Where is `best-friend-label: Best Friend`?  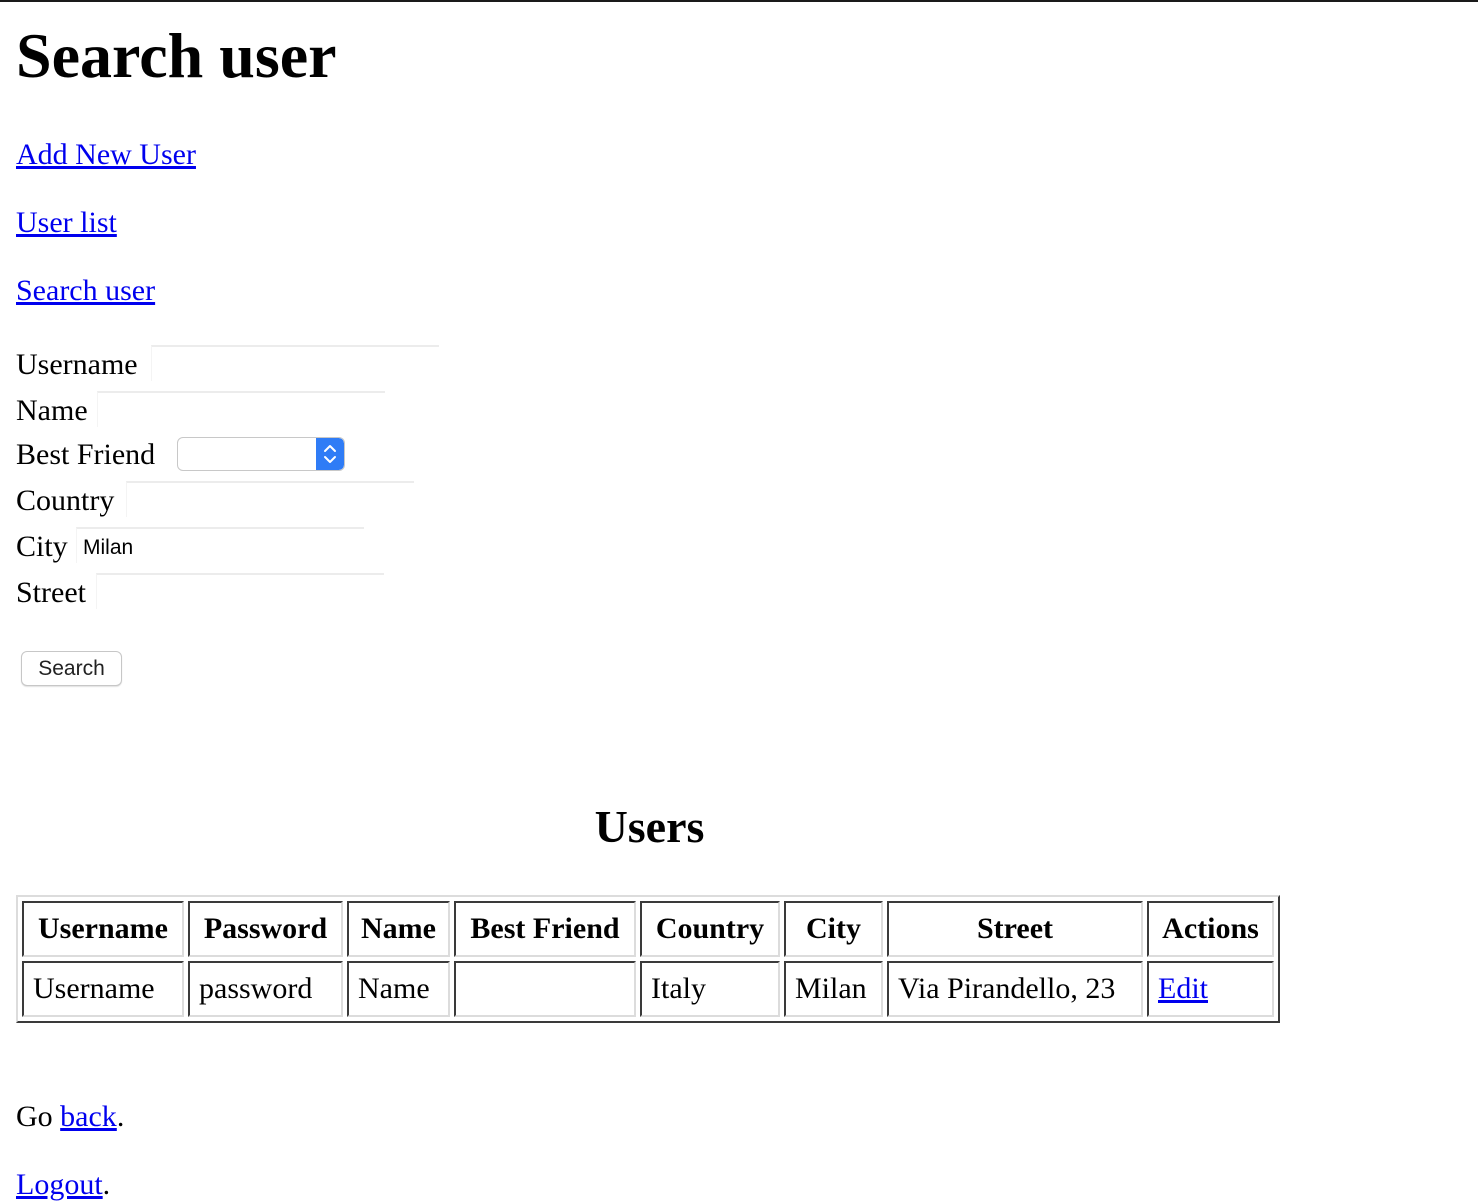
best-friend-label: Best Friend is located at coordinates (86, 455).